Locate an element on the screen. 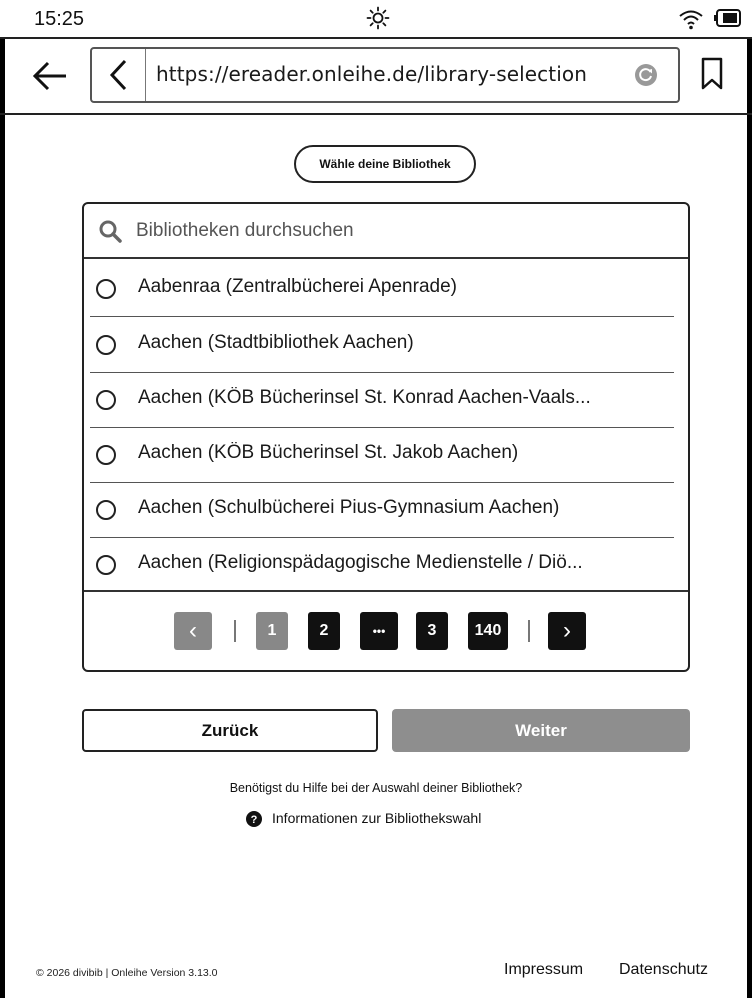  status-time: 15:25 is located at coordinates (59, 19).